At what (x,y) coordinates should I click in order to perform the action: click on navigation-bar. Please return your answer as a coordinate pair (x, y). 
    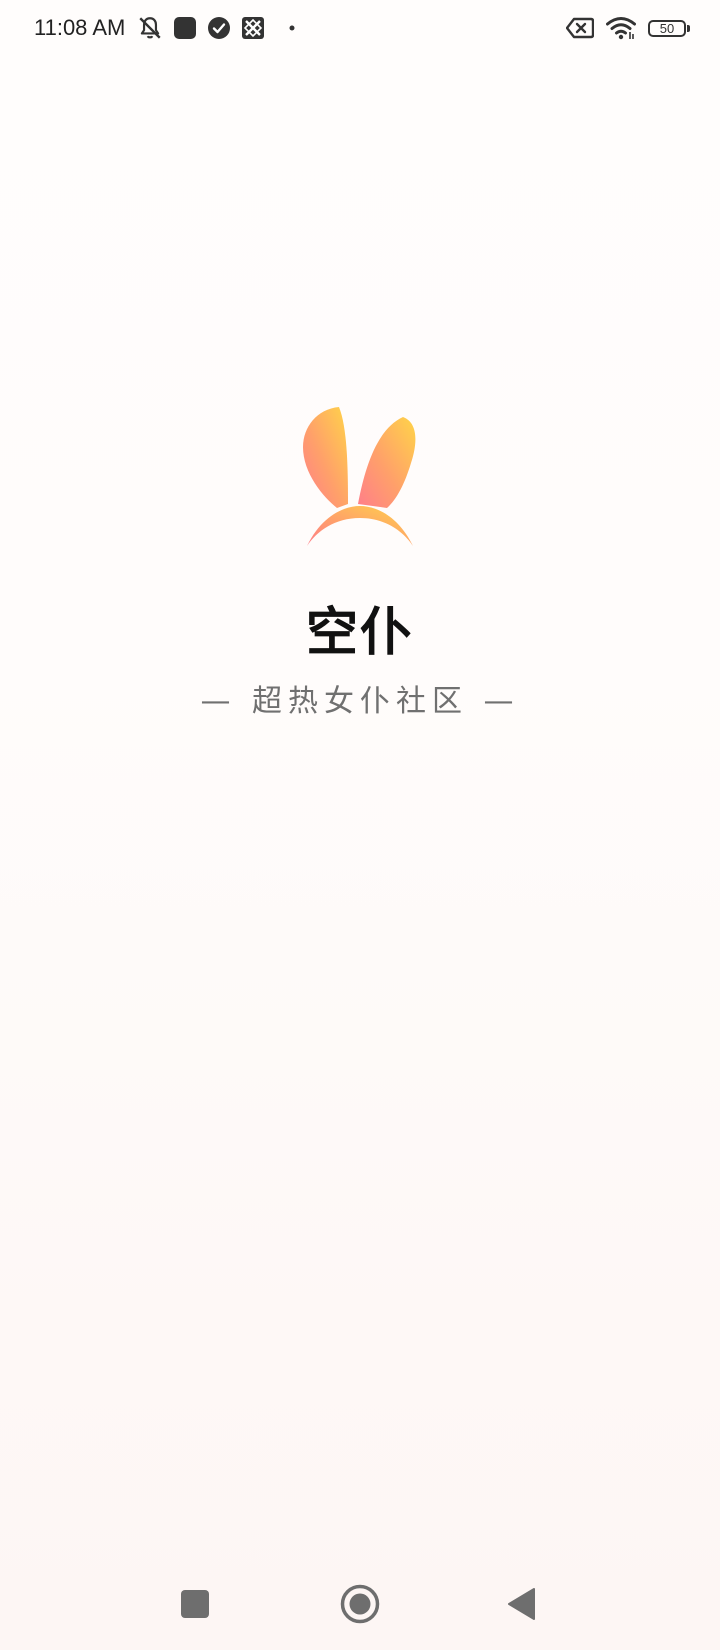
    Looking at the image, I should click on (360, 1605).